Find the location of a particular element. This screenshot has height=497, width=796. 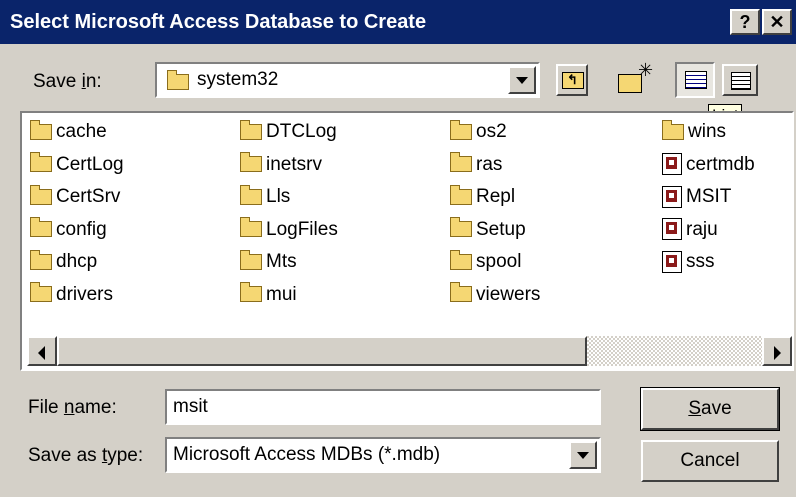

item-label: LogFiles is located at coordinates (302, 229).